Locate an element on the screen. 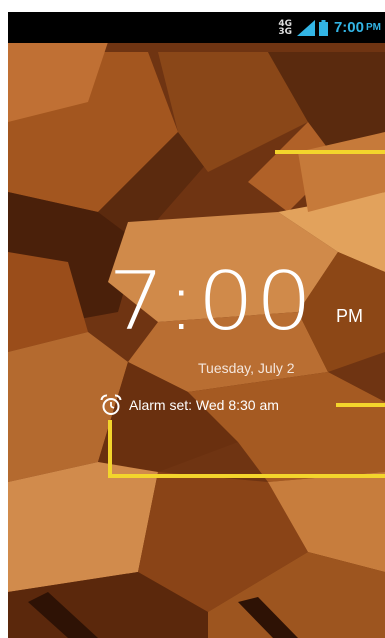 The height and width of the screenshot is (638, 385). status-ampm: PM is located at coordinates (373, 27).